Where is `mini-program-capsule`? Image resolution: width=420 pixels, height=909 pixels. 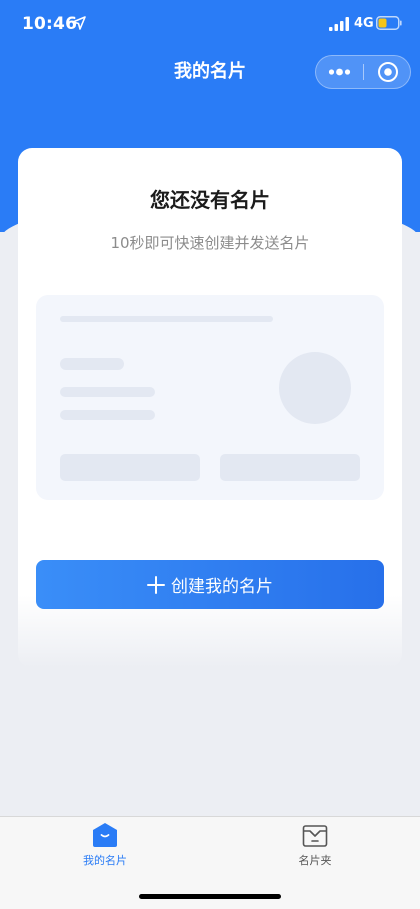
mini-program-capsule is located at coordinates (363, 72).